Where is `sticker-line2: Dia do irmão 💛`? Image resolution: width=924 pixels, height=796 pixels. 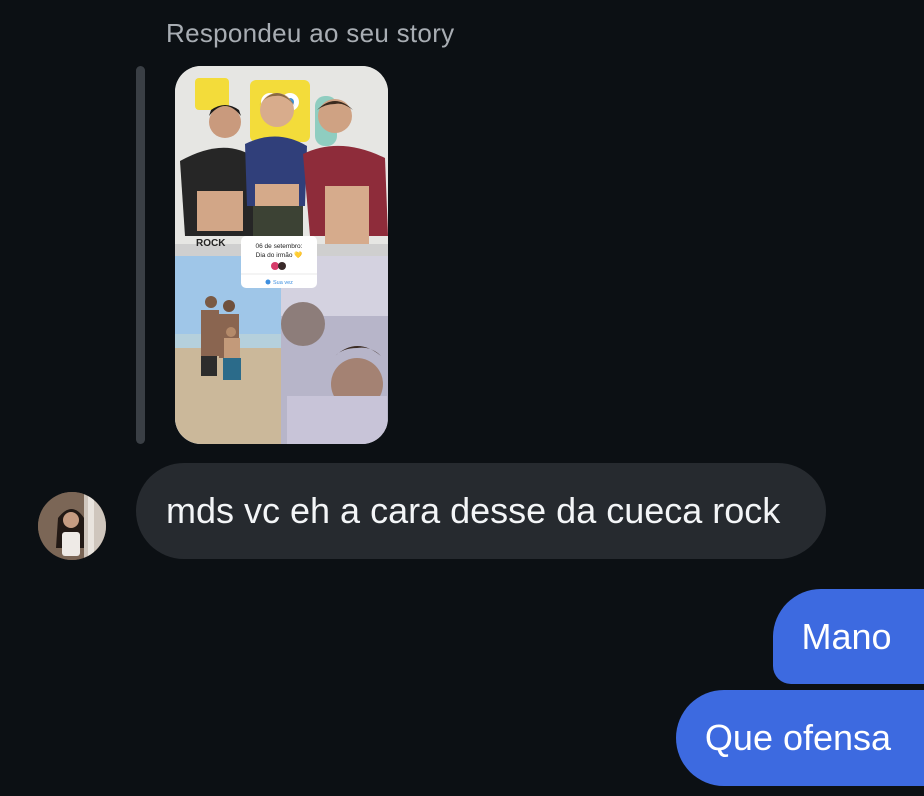
sticker-line2: Dia do irmão 💛 is located at coordinates (280, 255).